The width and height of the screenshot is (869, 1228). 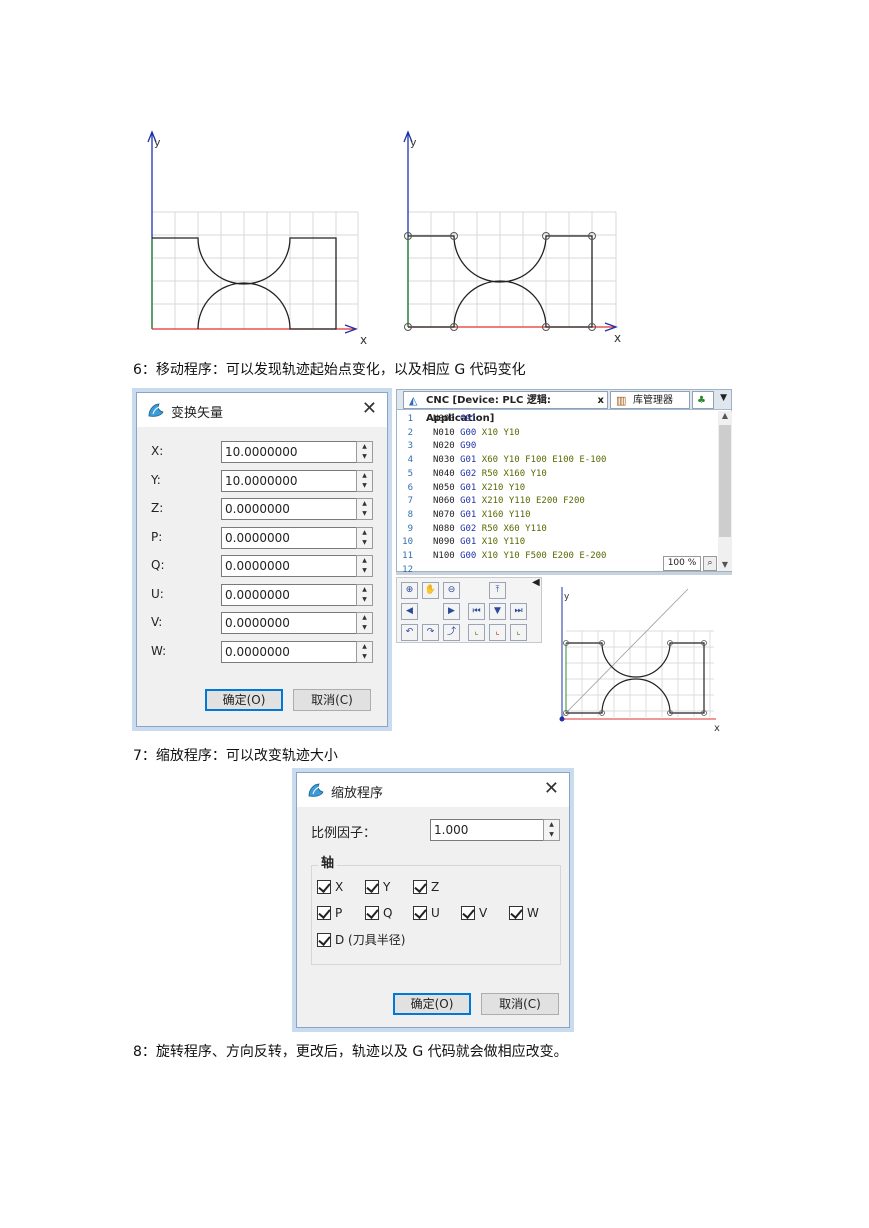 I want to click on x-axis-label: x, so click(x=363, y=340).